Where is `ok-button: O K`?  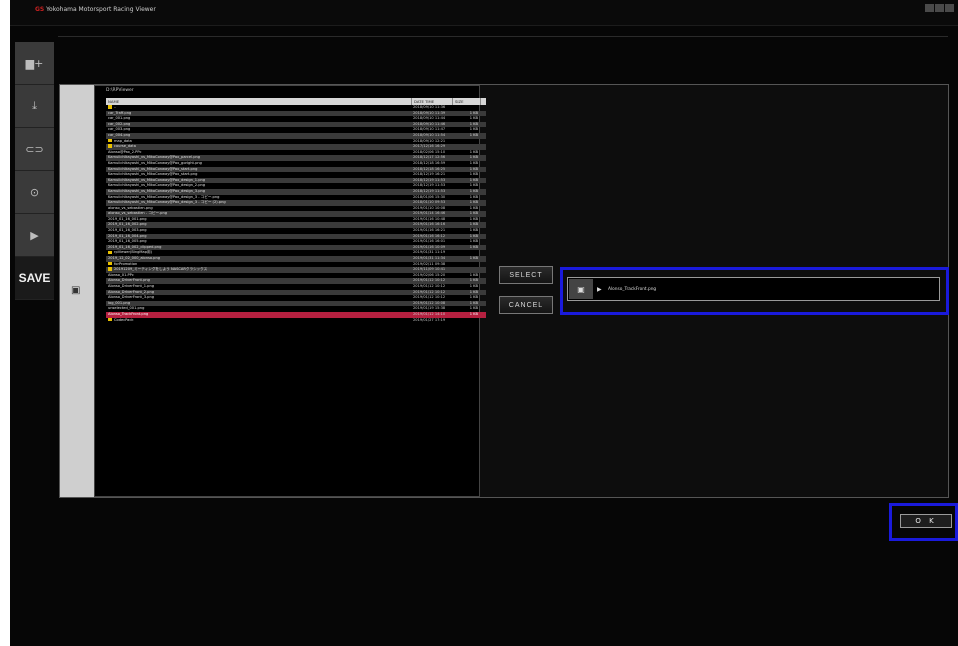 ok-button: O K is located at coordinates (926, 521).